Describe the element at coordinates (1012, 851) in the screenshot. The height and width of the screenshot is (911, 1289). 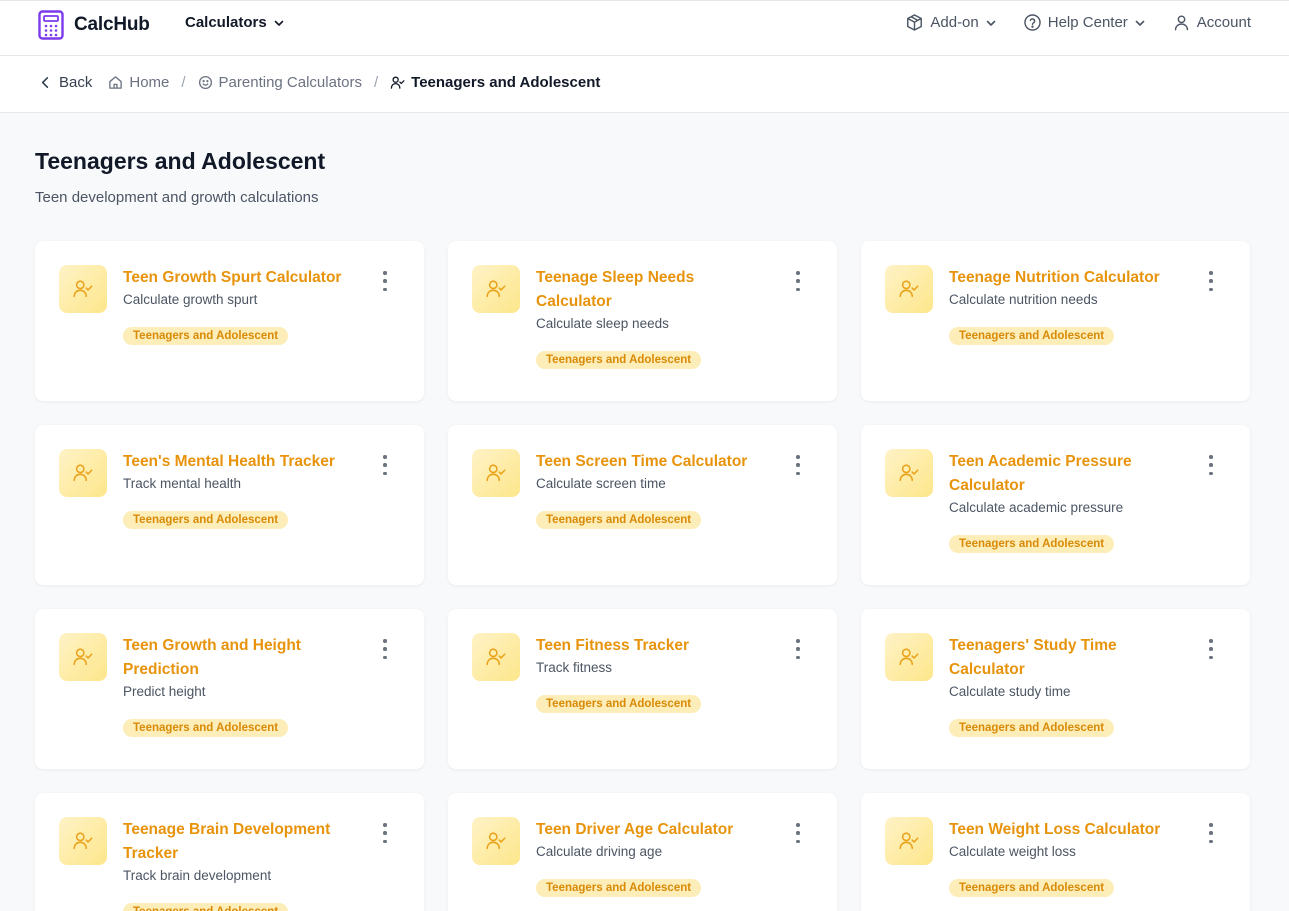
I see `card-description: Calculate weight loss` at that location.